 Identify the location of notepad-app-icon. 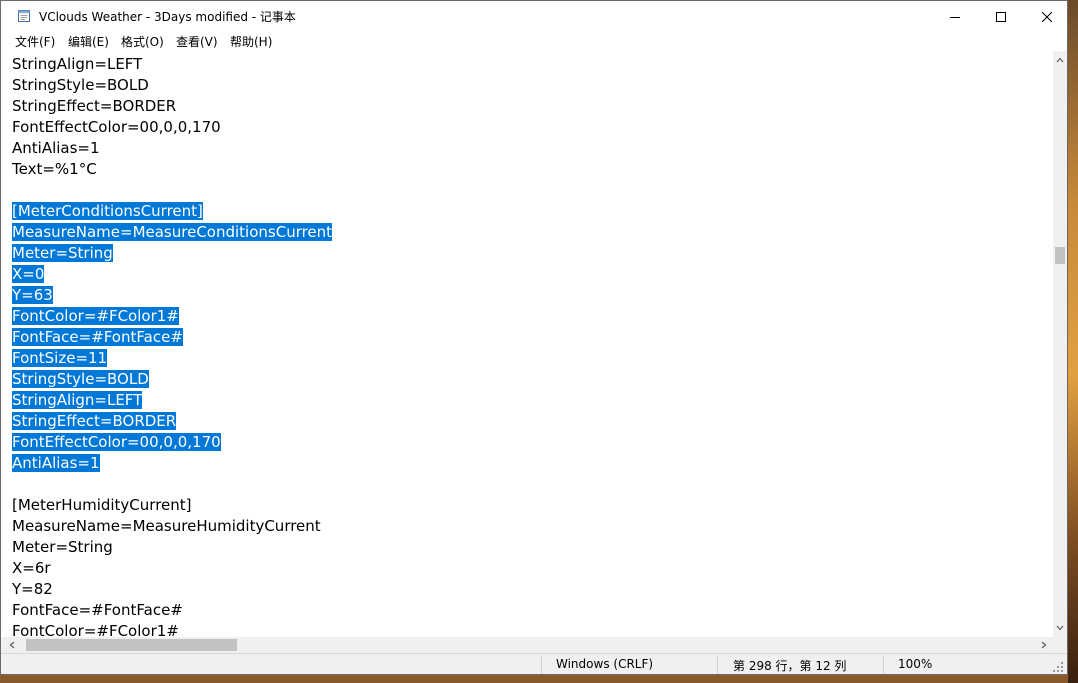
(24, 16).